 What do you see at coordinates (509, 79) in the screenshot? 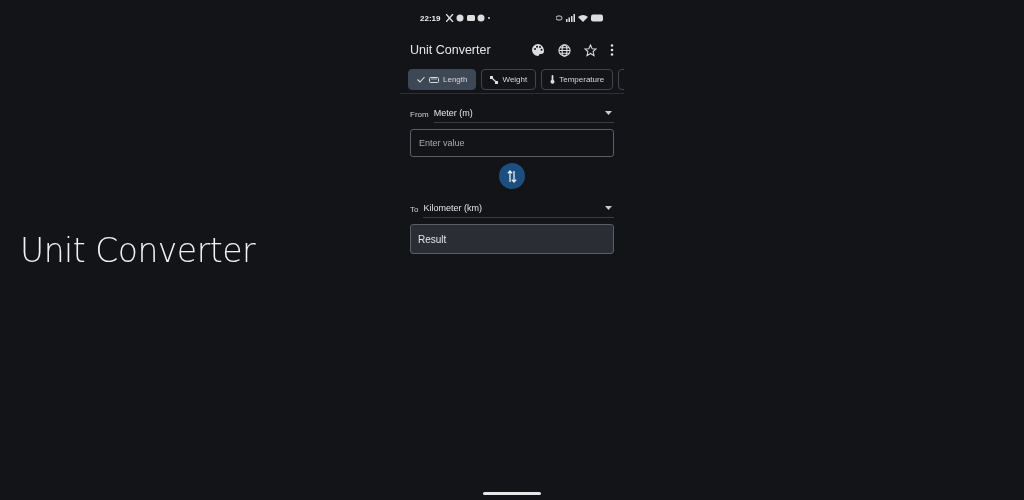
I see `category-chip: Weight` at bounding box center [509, 79].